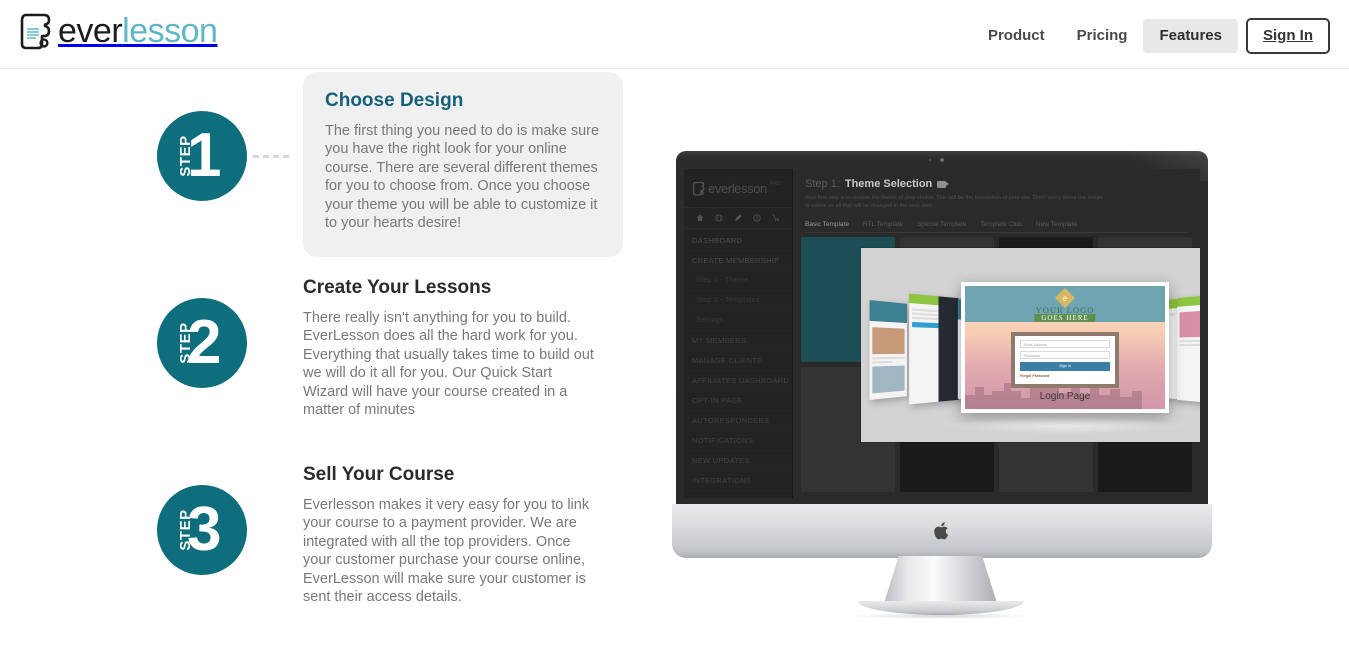 The width and height of the screenshot is (1349, 645). What do you see at coordinates (738, 321) in the screenshot?
I see `app-menu-item-settings: Settings` at bounding box center [738, 321].